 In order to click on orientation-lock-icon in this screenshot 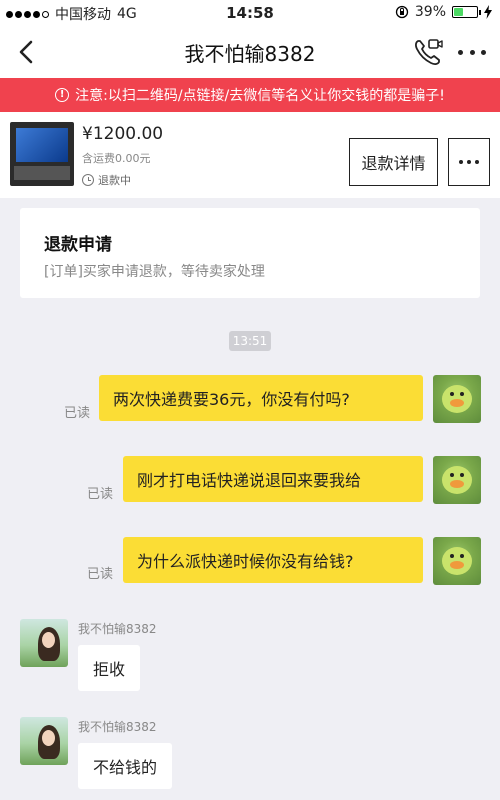, I will do `click(402, 12)`.